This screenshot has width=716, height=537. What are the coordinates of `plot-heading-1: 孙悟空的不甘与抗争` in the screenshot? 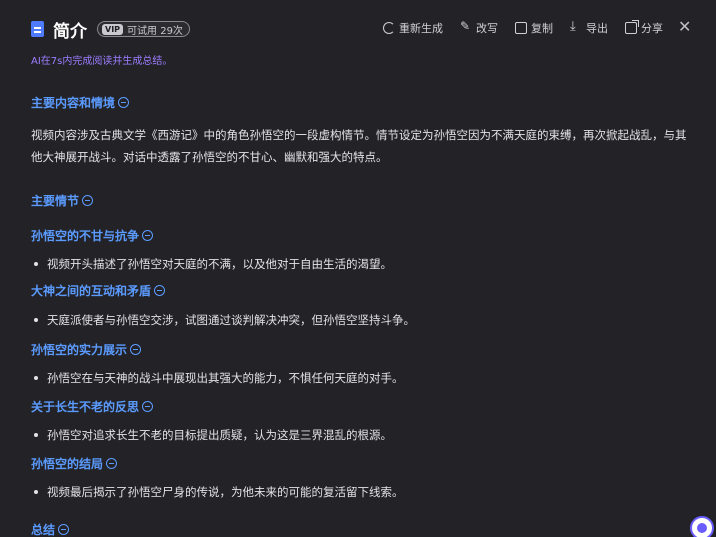 It's located at (92, 235).